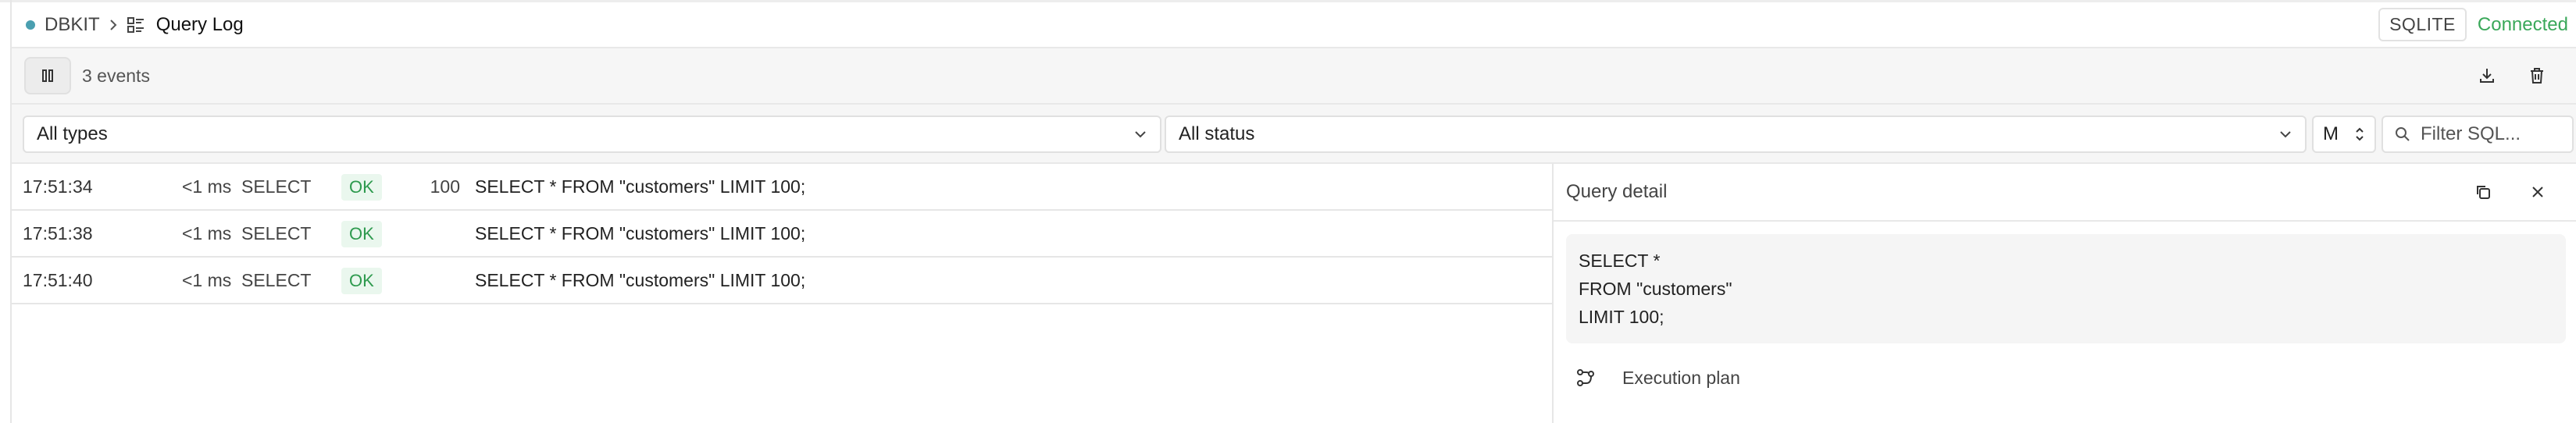 This screenshot has height=423, width=2576. I want to click on download-button, so click(2487, 75).